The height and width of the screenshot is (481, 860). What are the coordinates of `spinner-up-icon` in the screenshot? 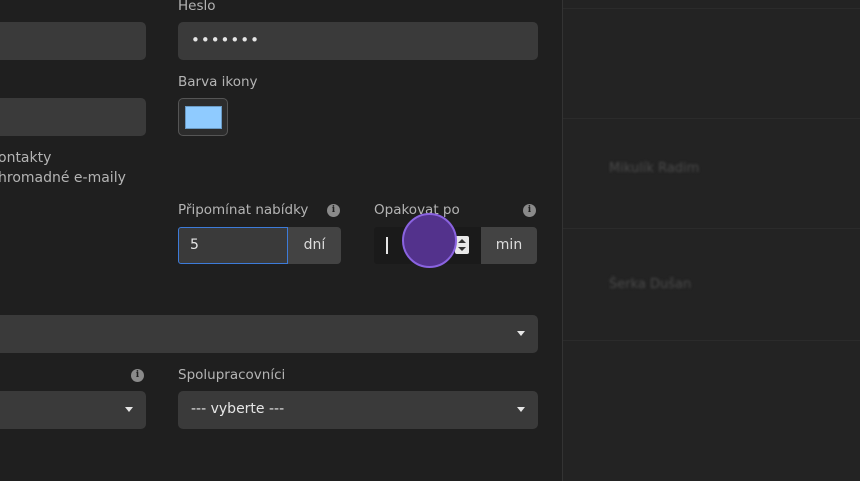 It's located at (462, 241).